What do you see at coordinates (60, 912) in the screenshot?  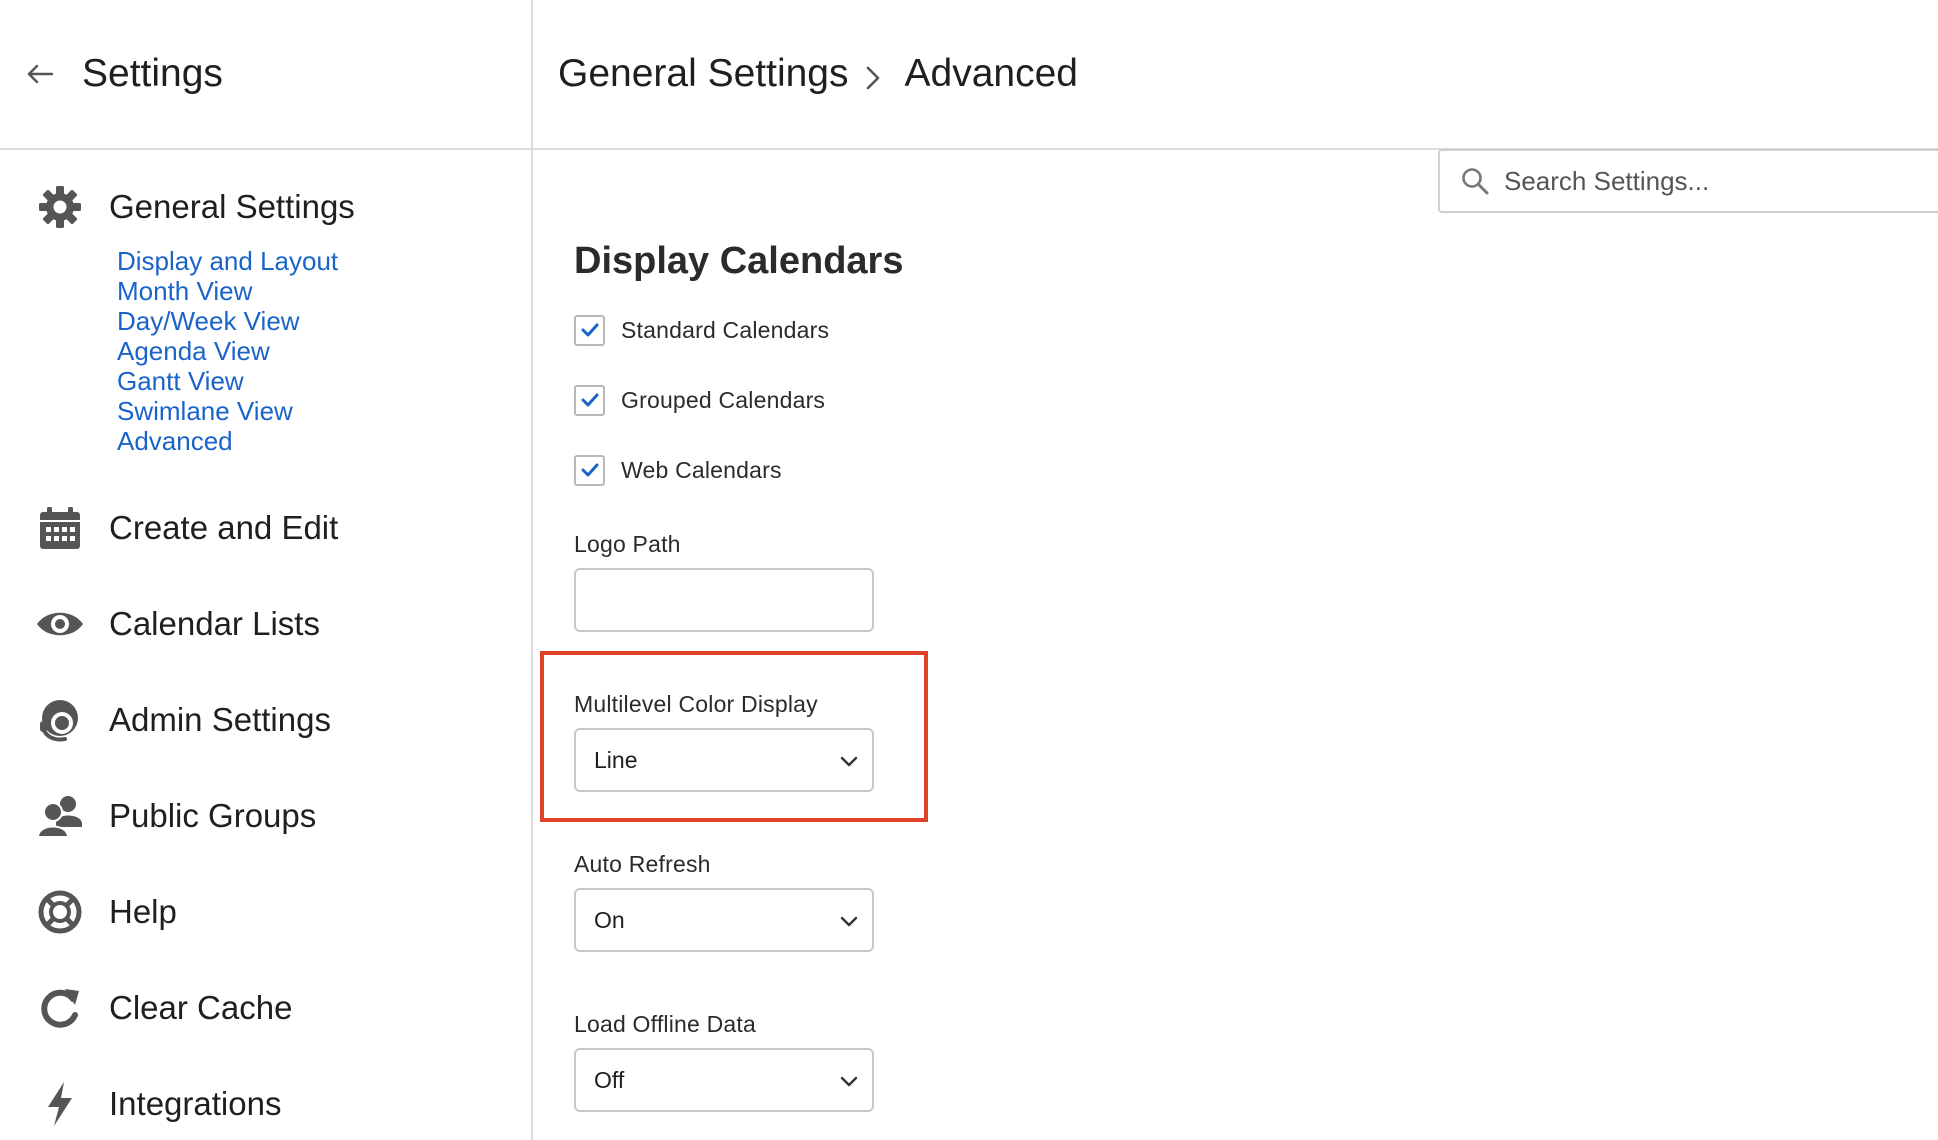 I see `lifebuoy-icon` at bounding box center [60, 912].